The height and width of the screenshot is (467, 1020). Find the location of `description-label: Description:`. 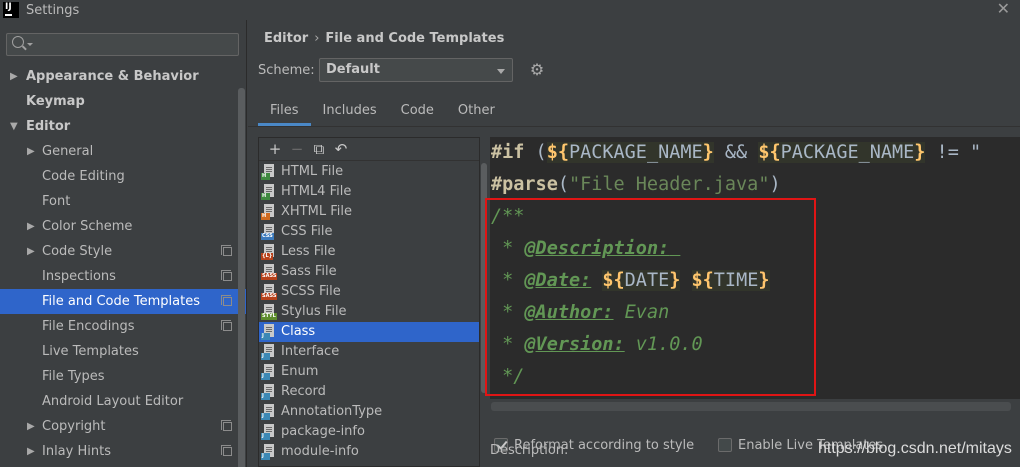

description-label: Description: is located at coordinates (529, 450).